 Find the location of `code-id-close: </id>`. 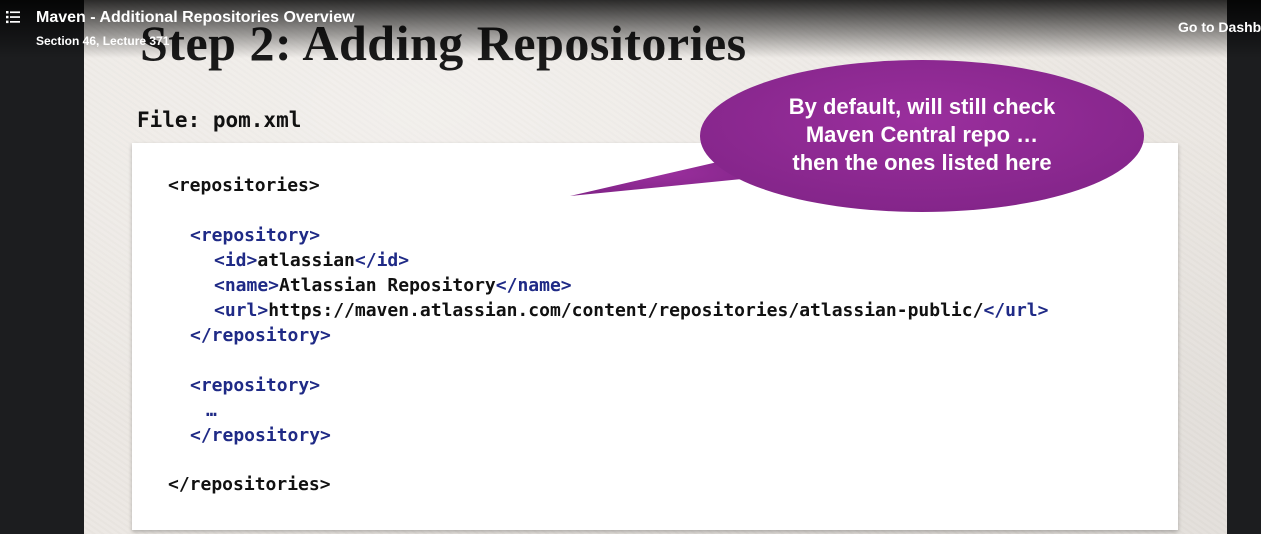

code-id-close: </id> is located at coordinates (382, 260).